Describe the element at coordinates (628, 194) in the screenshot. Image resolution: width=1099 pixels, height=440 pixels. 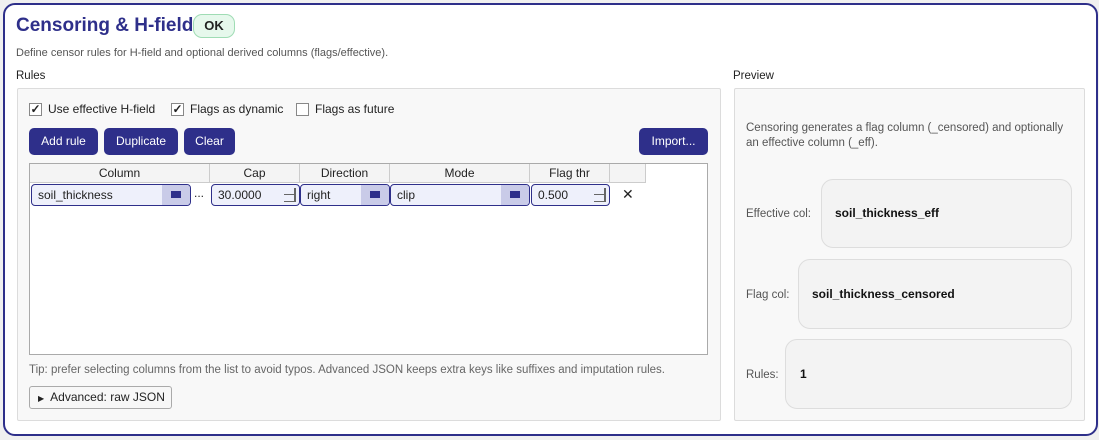
I see `remove-rule-icon: ✕` at that location.